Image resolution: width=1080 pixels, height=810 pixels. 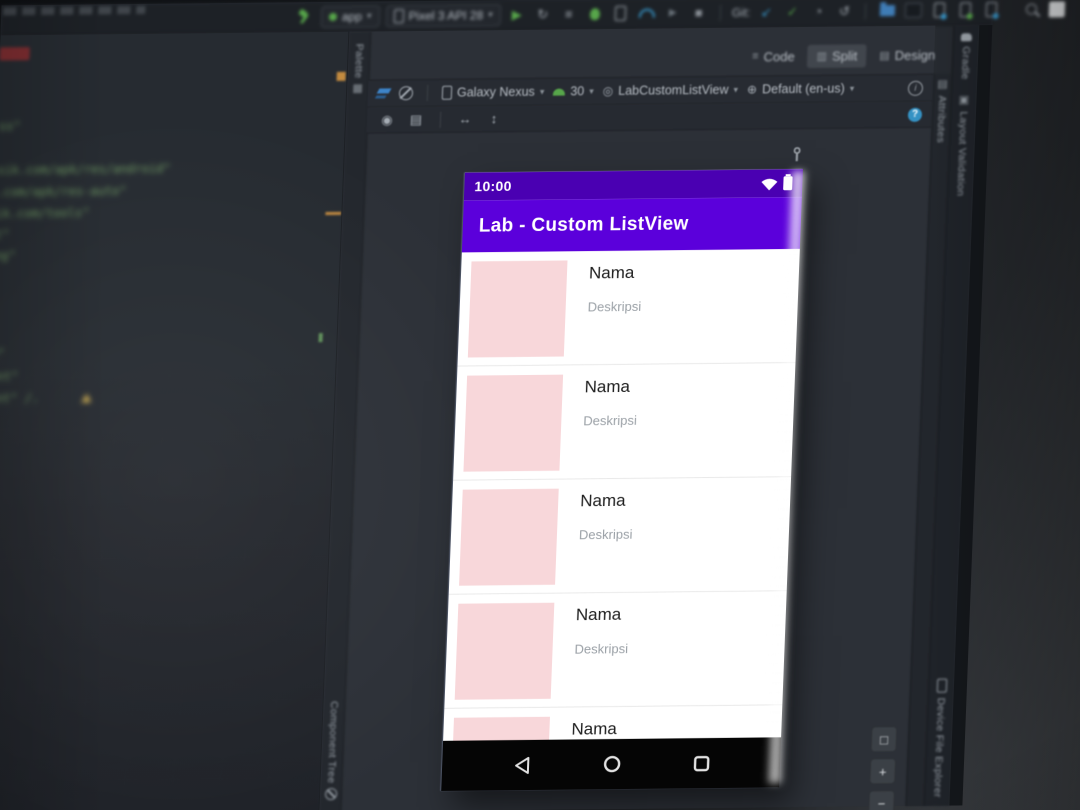 I want to click on tab-split: ▥ Split, so click(x=837, y=55).